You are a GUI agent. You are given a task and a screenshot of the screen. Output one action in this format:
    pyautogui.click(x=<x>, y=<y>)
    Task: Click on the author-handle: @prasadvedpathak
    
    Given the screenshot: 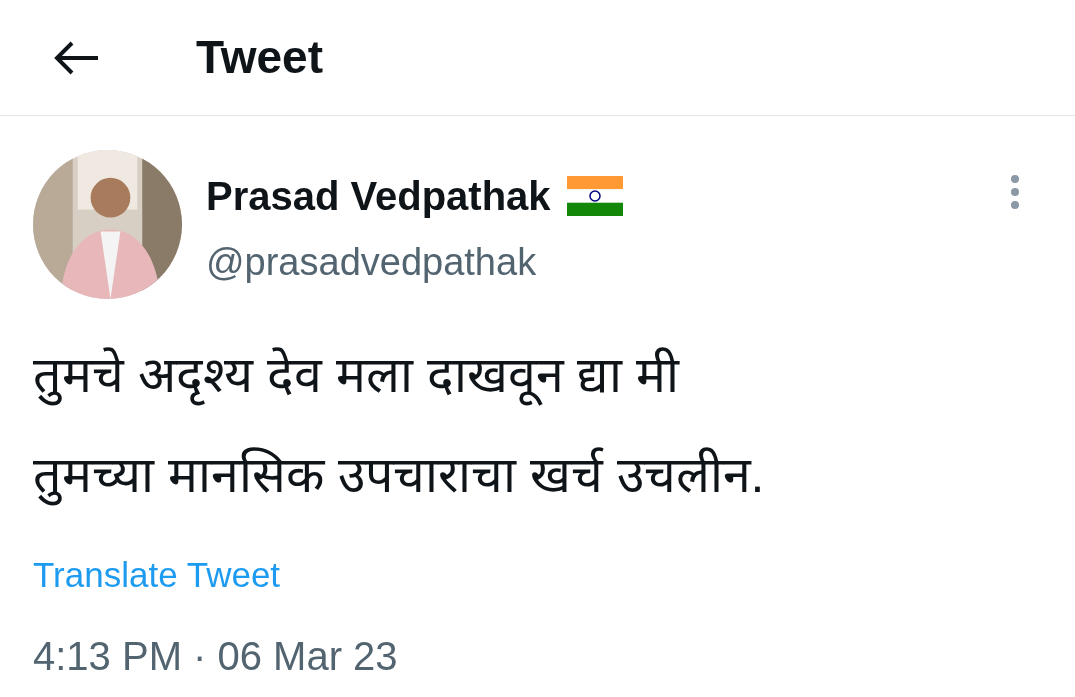 What is the action you would take?
    pyautogui.click(x=607, y=262)
    